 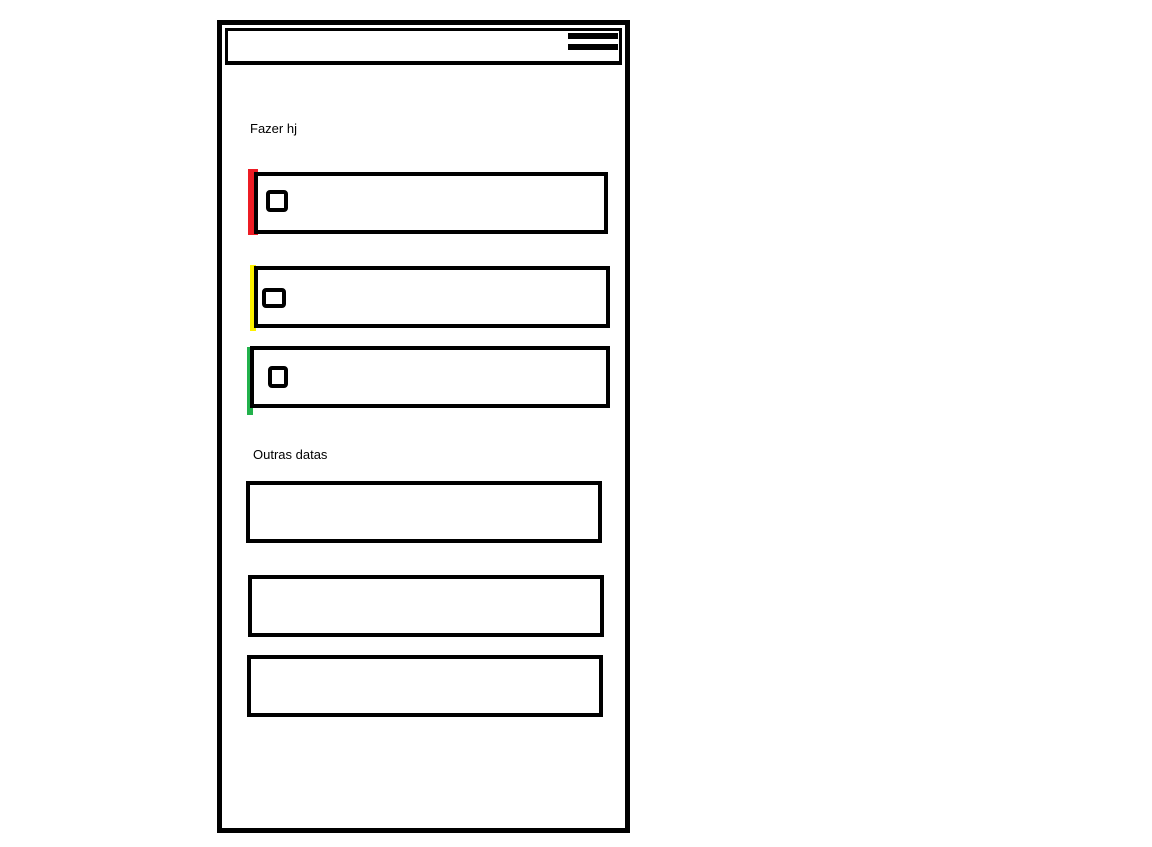 What do you see at coordinates (290, 454) in the screenshot?
I see `section-title-other: Outras datas` at bounding box center [290, 454].